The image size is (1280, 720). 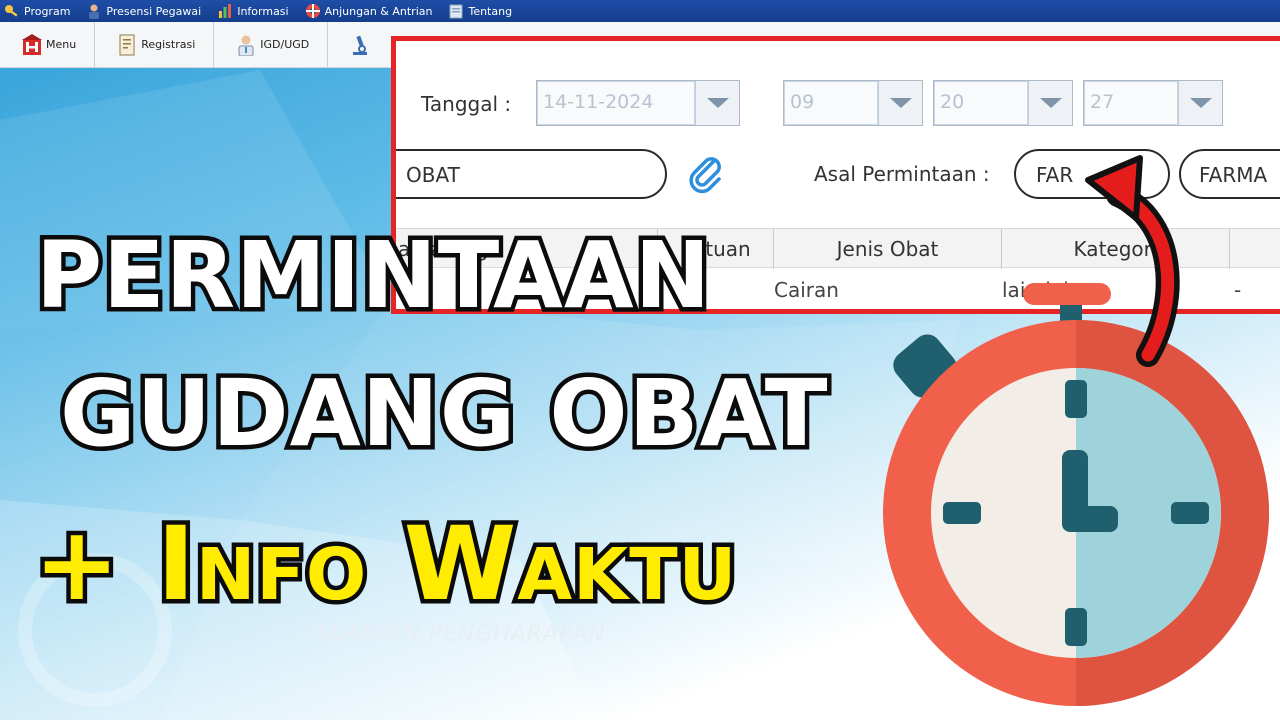 I want to click on headline-line-1: PERMINTAAN, so click(x=373, y=276).